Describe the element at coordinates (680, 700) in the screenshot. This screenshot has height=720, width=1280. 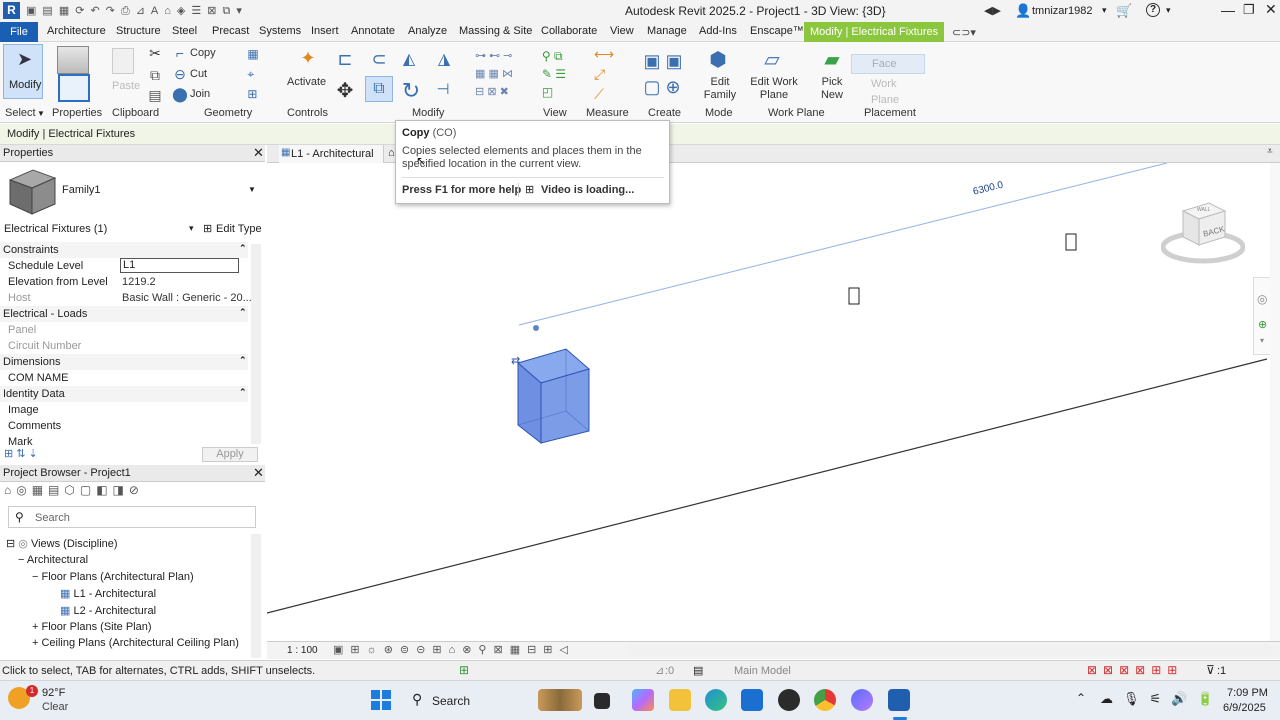
I see `file-explorer-icon` at that location.